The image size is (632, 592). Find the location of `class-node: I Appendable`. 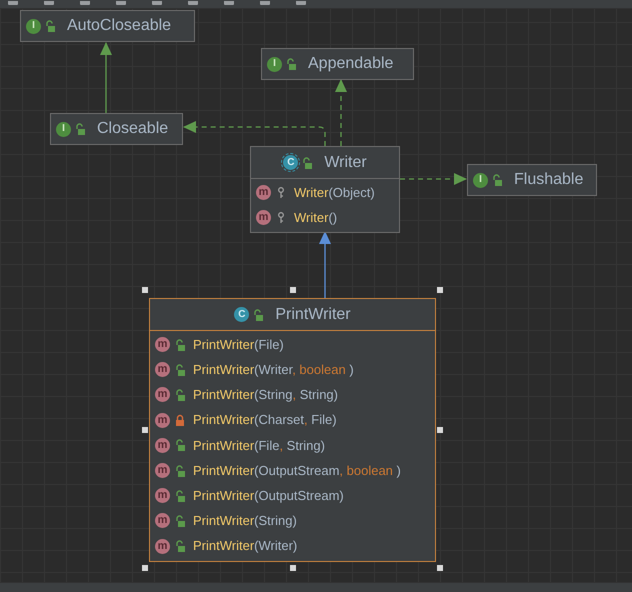

class-node: I Appendable is located at coordinates (337, 64).